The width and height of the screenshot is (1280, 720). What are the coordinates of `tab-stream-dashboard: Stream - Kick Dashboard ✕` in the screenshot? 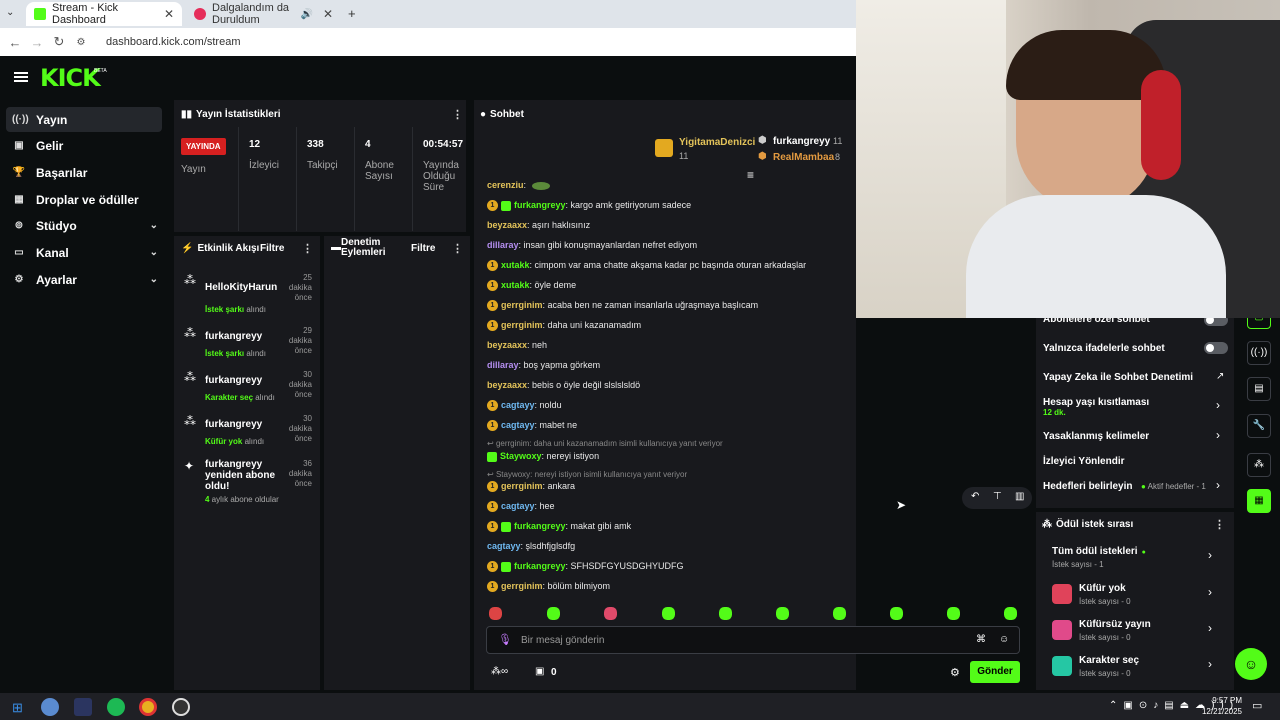 It's located at (104, 14).